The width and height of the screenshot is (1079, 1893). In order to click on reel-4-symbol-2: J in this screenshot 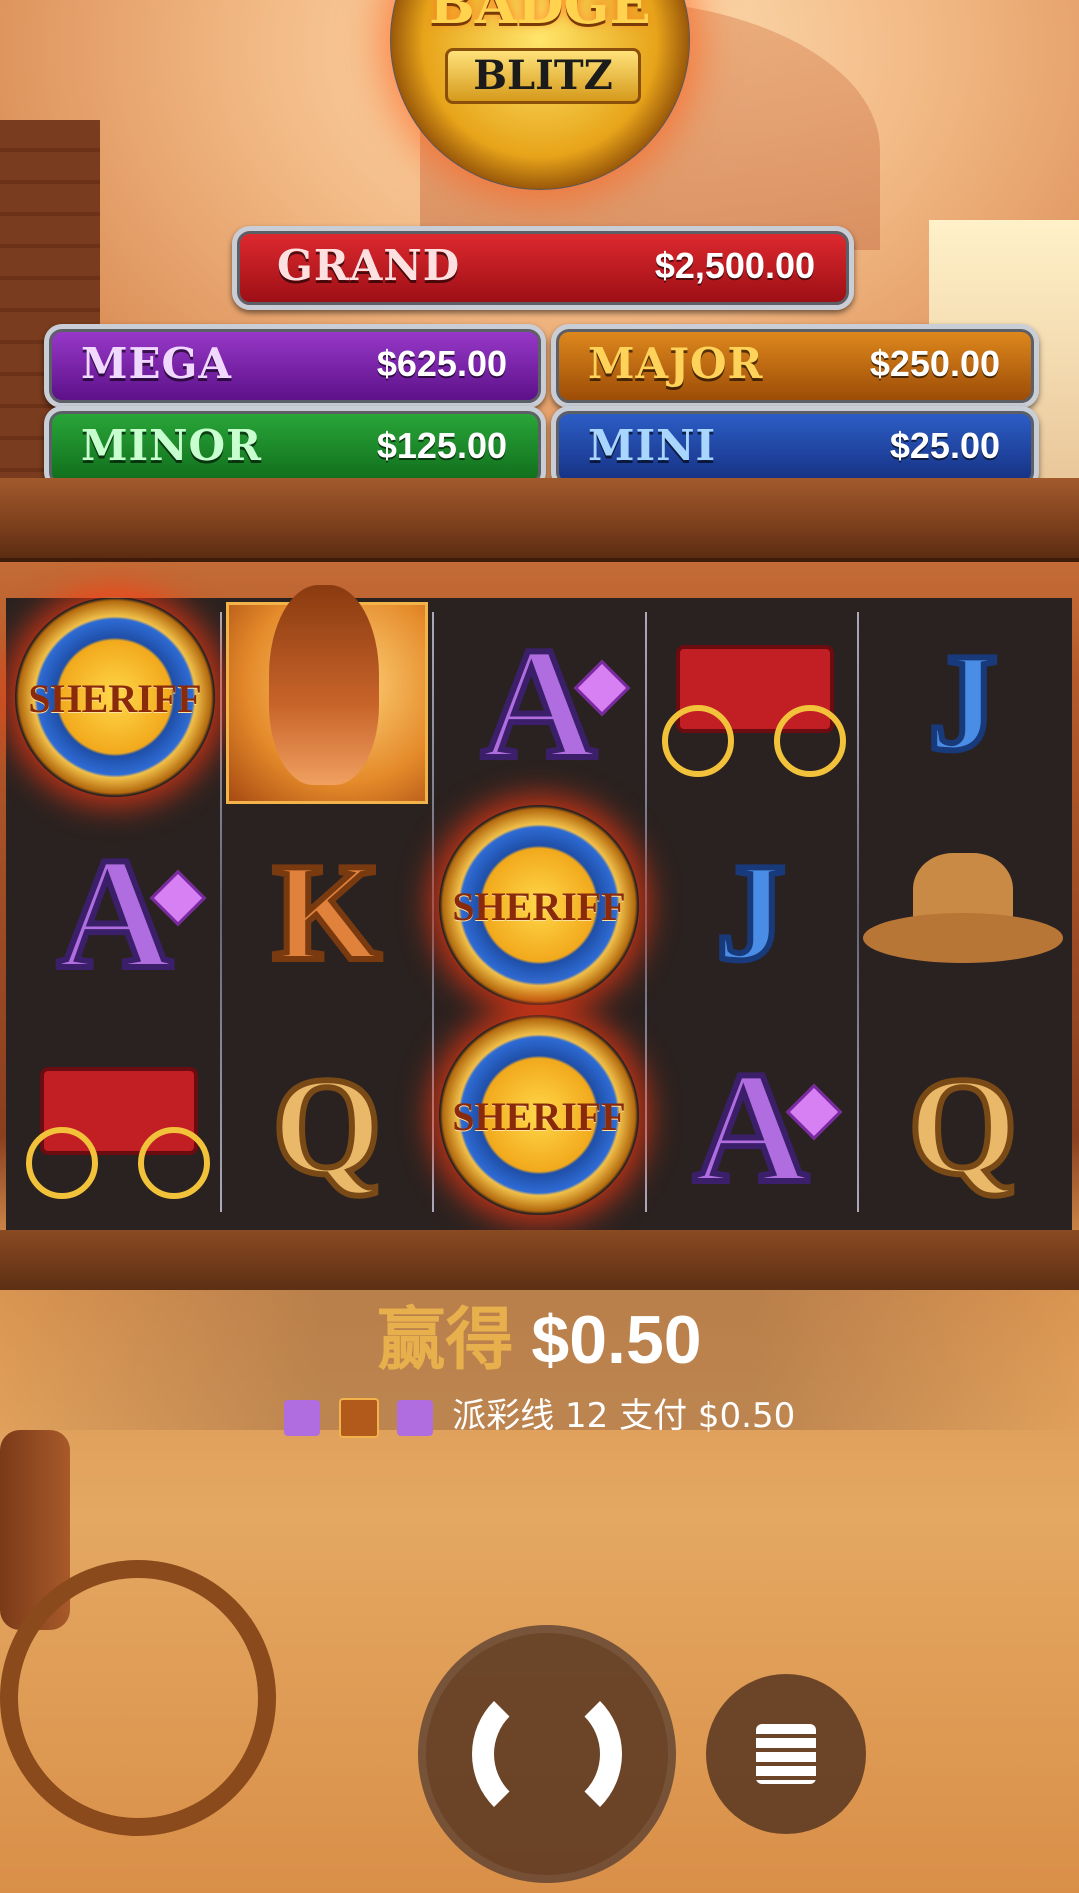, I will do `click(751, 913)`.